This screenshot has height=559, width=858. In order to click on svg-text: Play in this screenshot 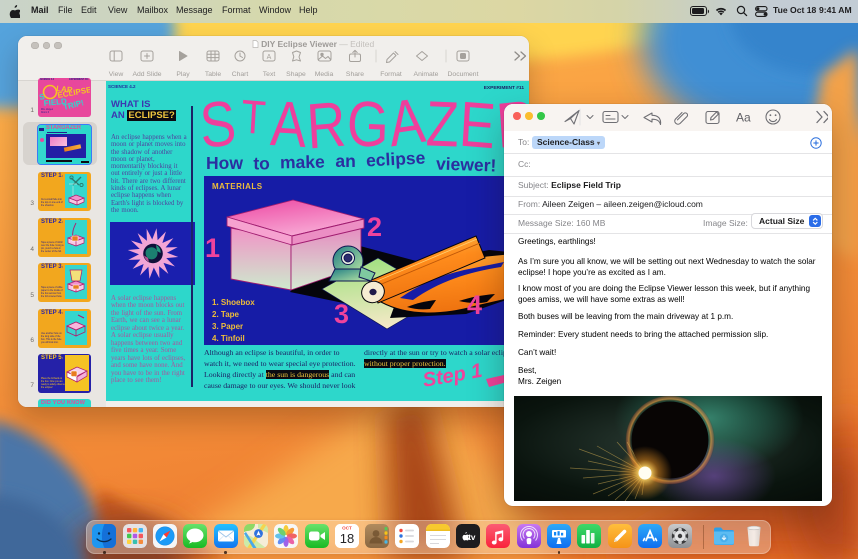, I will do `click(183, 74)`.